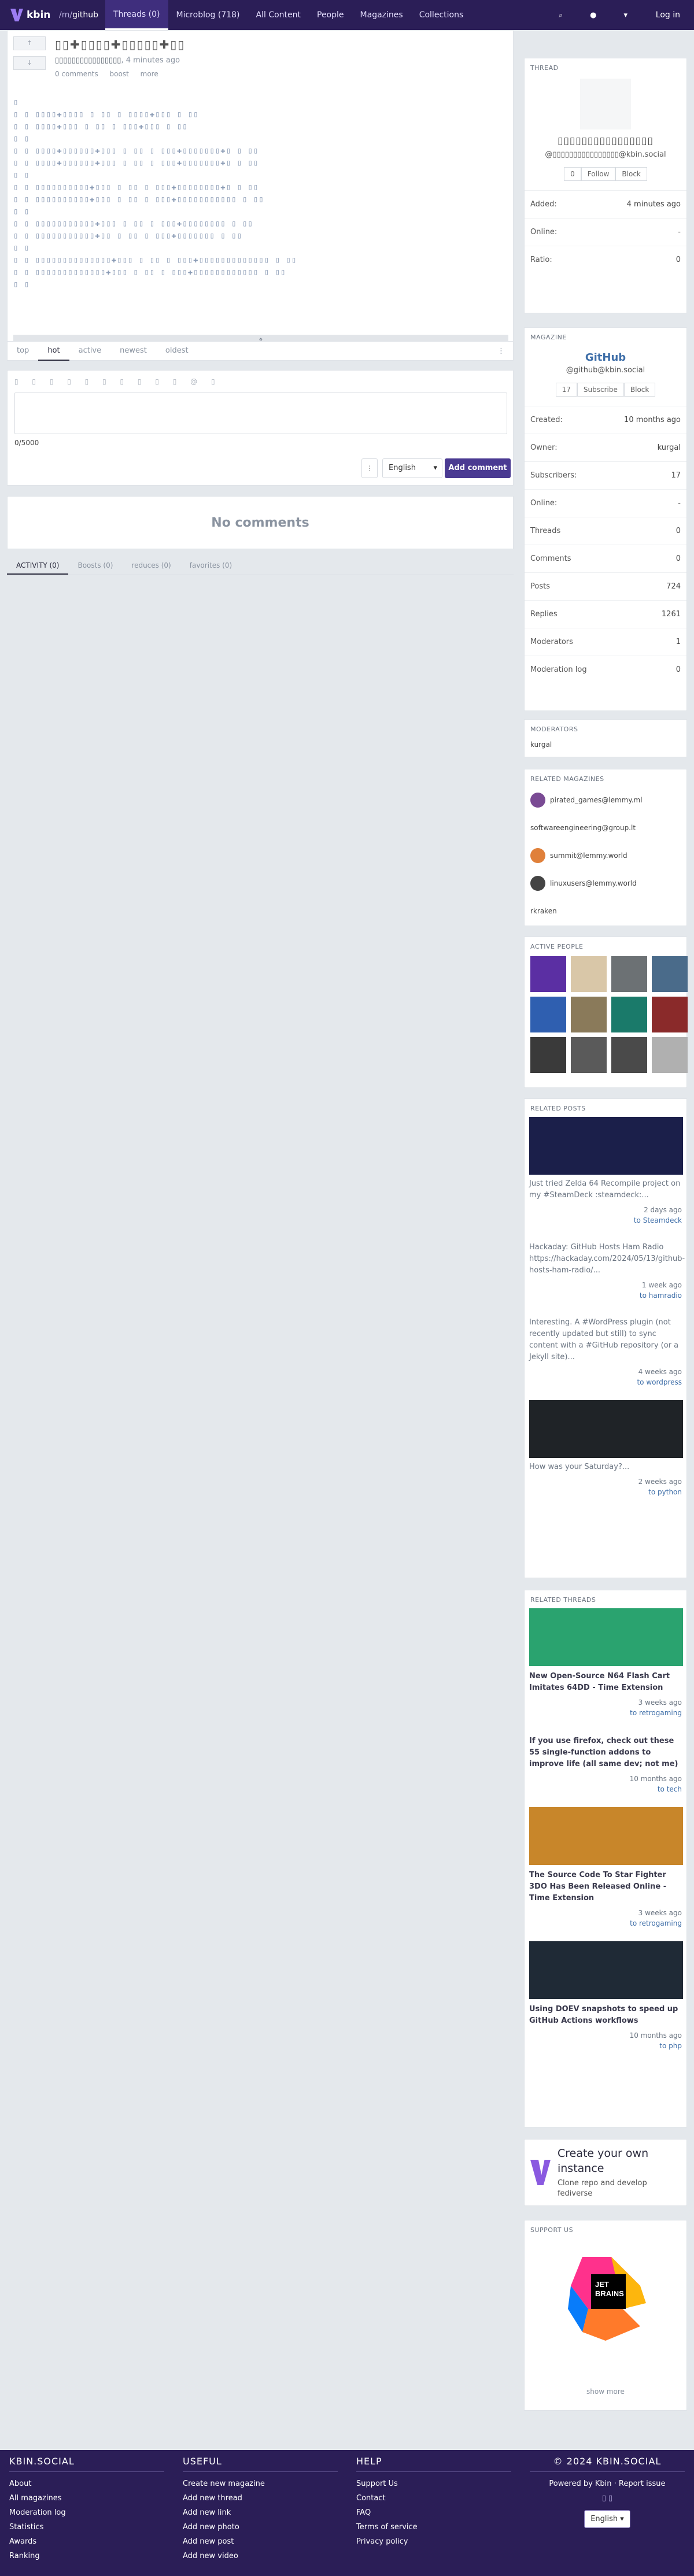 Image resolution: width=694 pixels, height=2576 pixels. I want to click on related-magazine-item: summit@lemmy.world, so click(605, 855).